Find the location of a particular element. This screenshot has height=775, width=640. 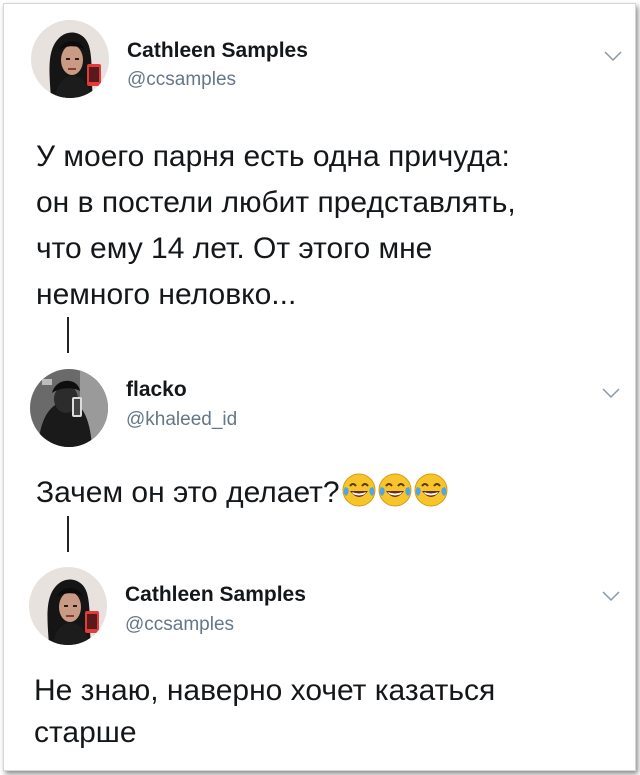

user-handle: @khaleed_id is located at coordinates (181, 420).